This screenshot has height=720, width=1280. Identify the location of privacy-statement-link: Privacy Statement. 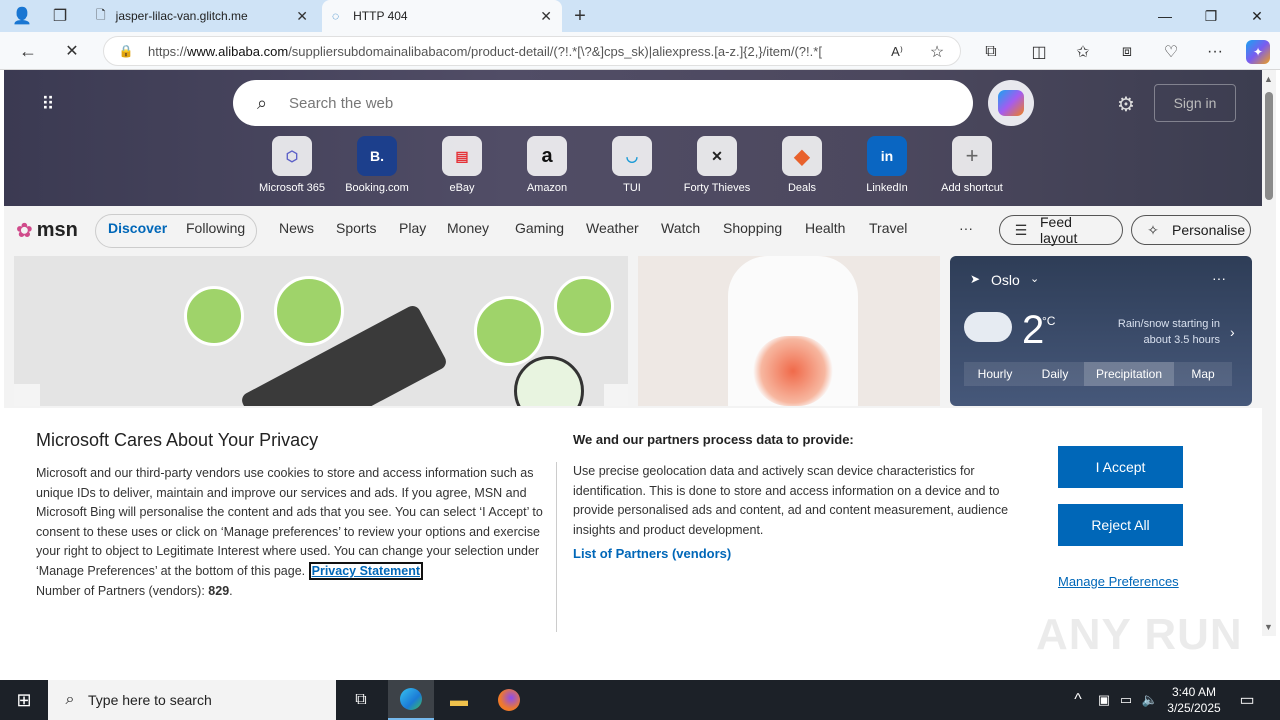
(366, 570).